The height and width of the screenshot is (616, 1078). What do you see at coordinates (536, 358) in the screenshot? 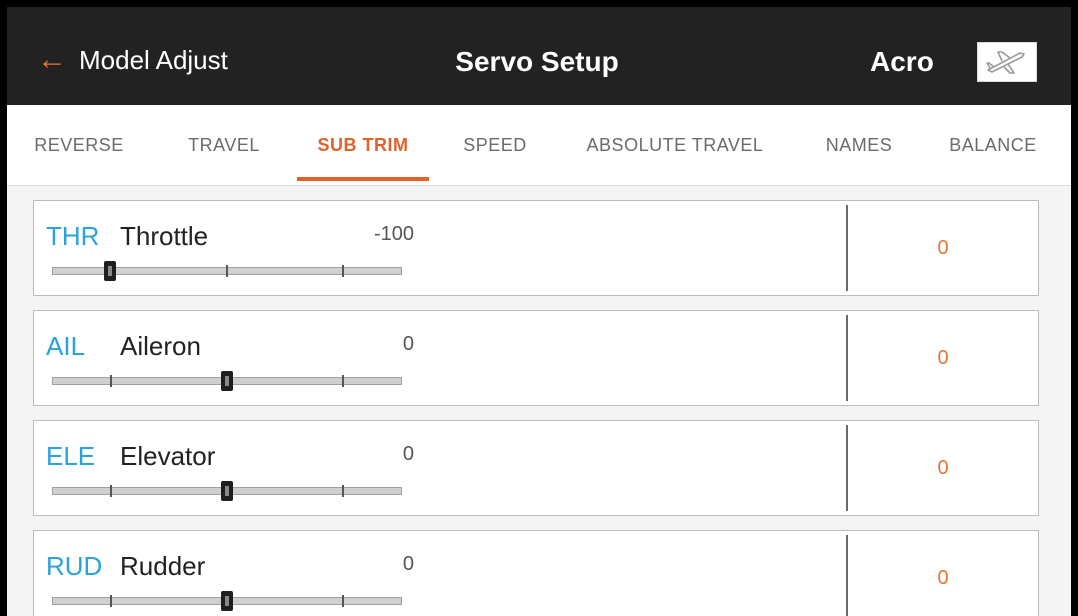
I see `channel-row-aileron: AIL Aileron 0 0` at bounding box center [536, 358].